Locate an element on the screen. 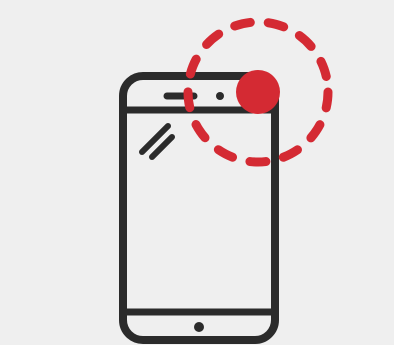  phone-home-button-icon is located at coordinates (199, 327).